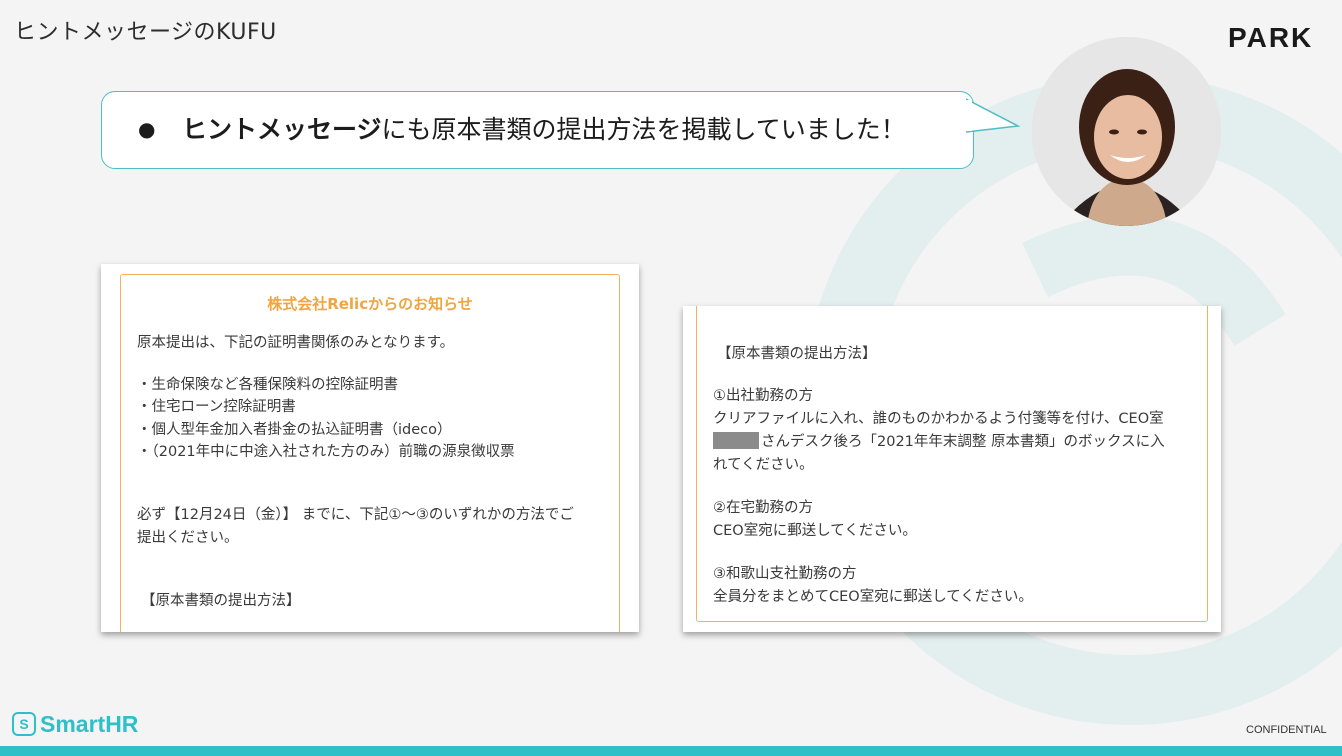  I want to click on speaker-avatar, so click(1126, 131).